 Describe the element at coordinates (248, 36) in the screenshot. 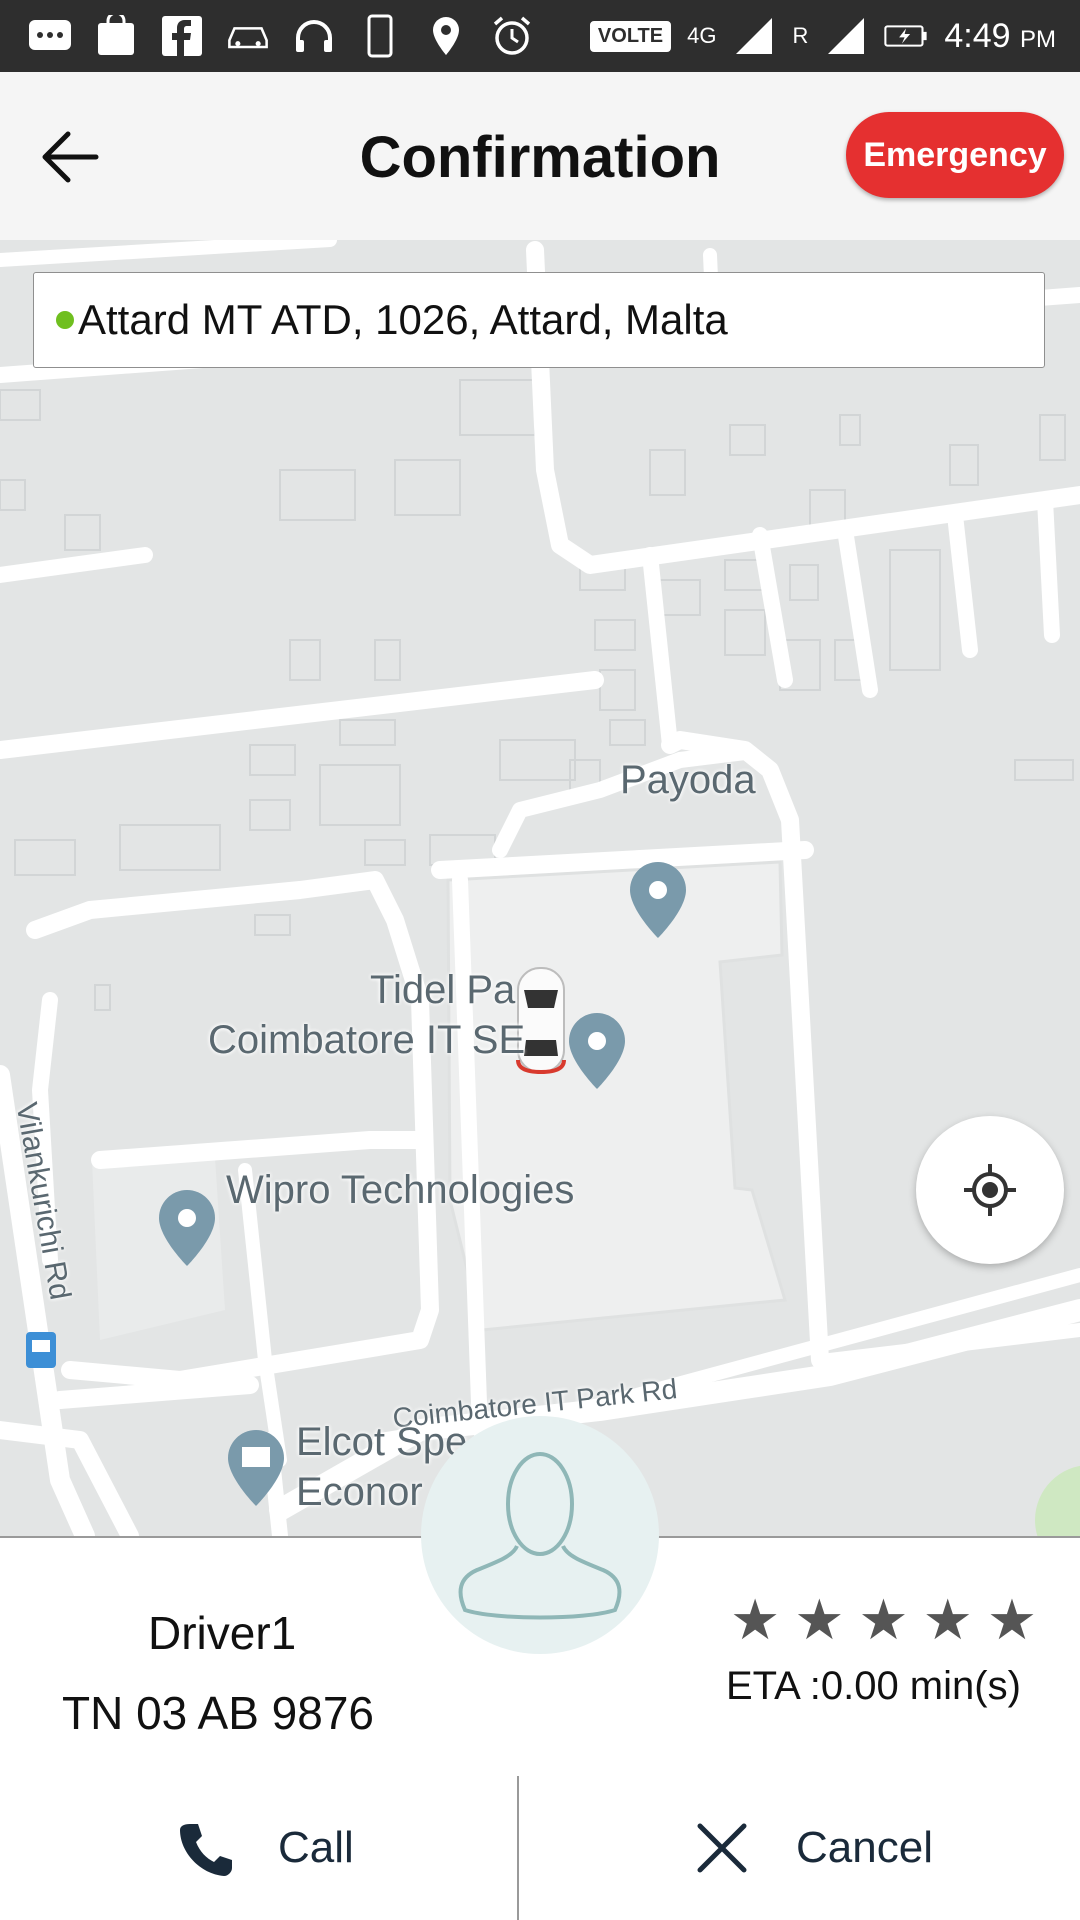

I see `car-icon` at that location.